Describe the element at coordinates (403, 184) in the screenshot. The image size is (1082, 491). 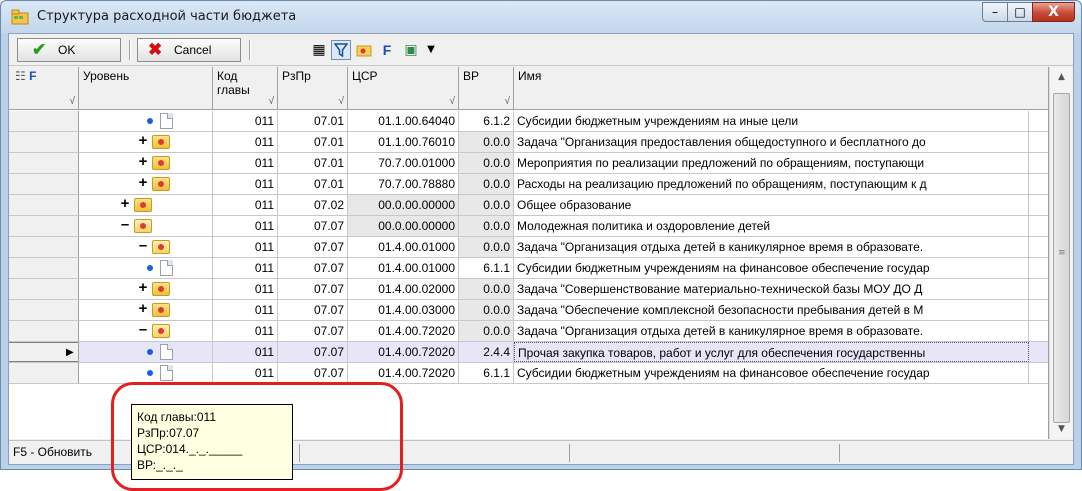
I see `csr-cell: 70.7.00.78880` at that location.